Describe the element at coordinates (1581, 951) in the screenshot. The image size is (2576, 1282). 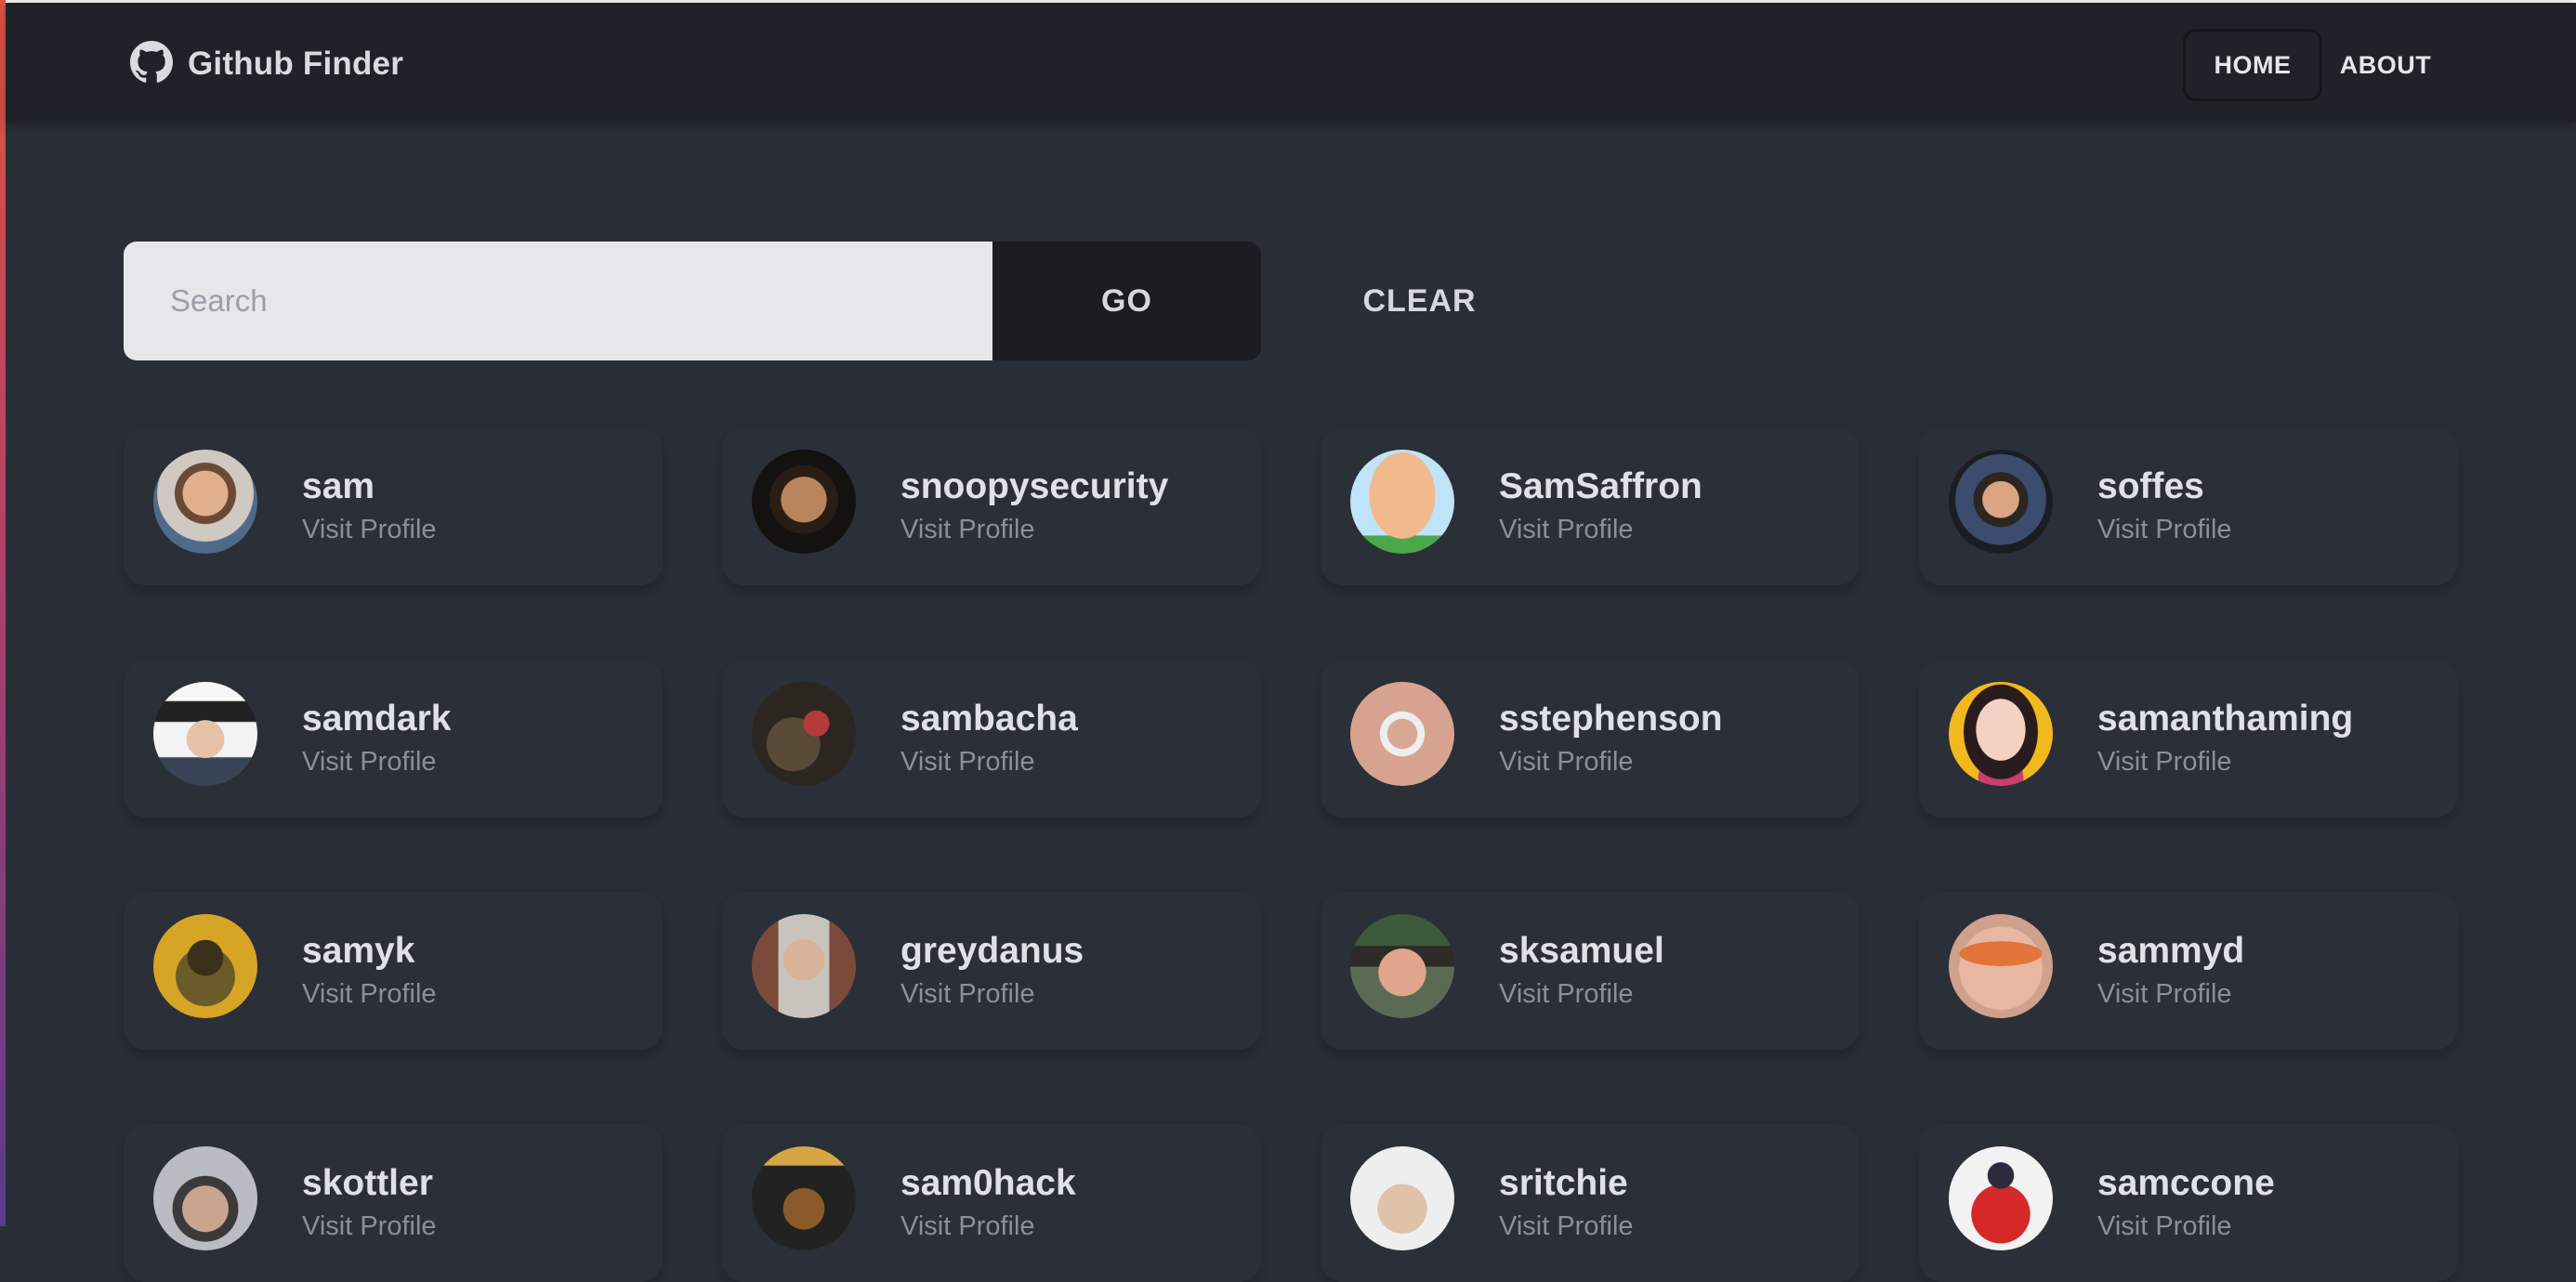
I see `username: sksamuel` at that location.